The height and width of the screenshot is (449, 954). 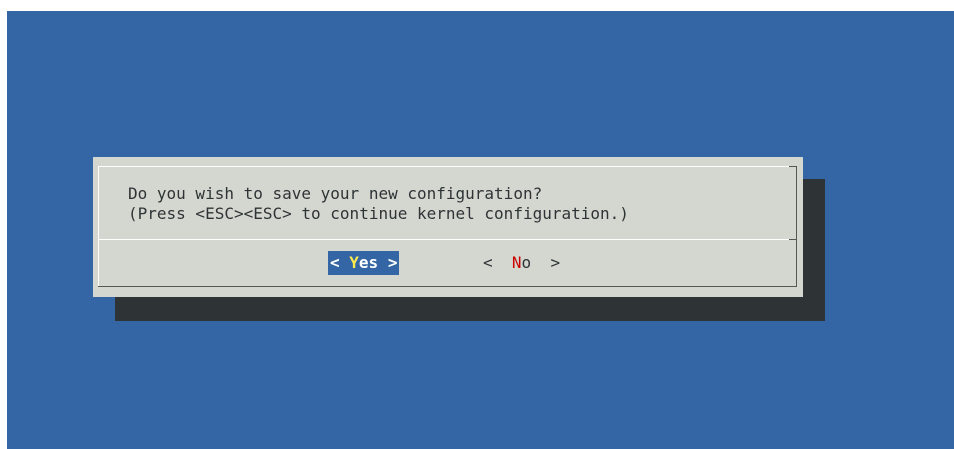 I want to click on frame-bottom, so click(x=447, y=286).